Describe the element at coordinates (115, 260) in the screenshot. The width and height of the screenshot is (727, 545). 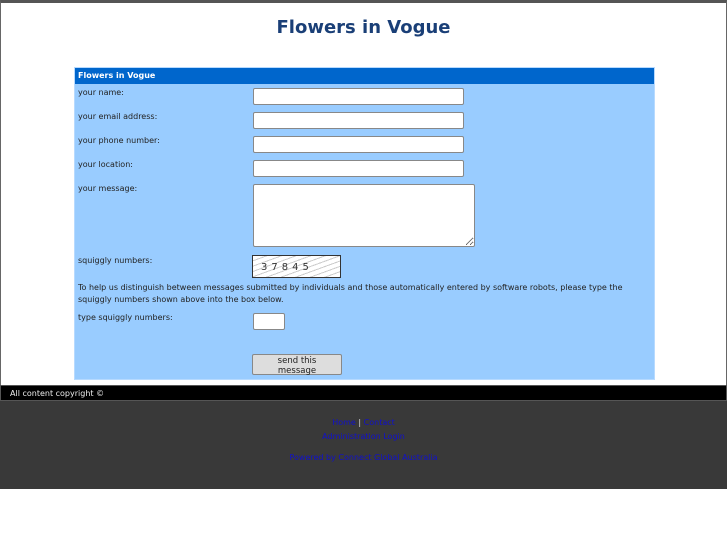
I see `captcha-label: squiggly numbers:` at that location.